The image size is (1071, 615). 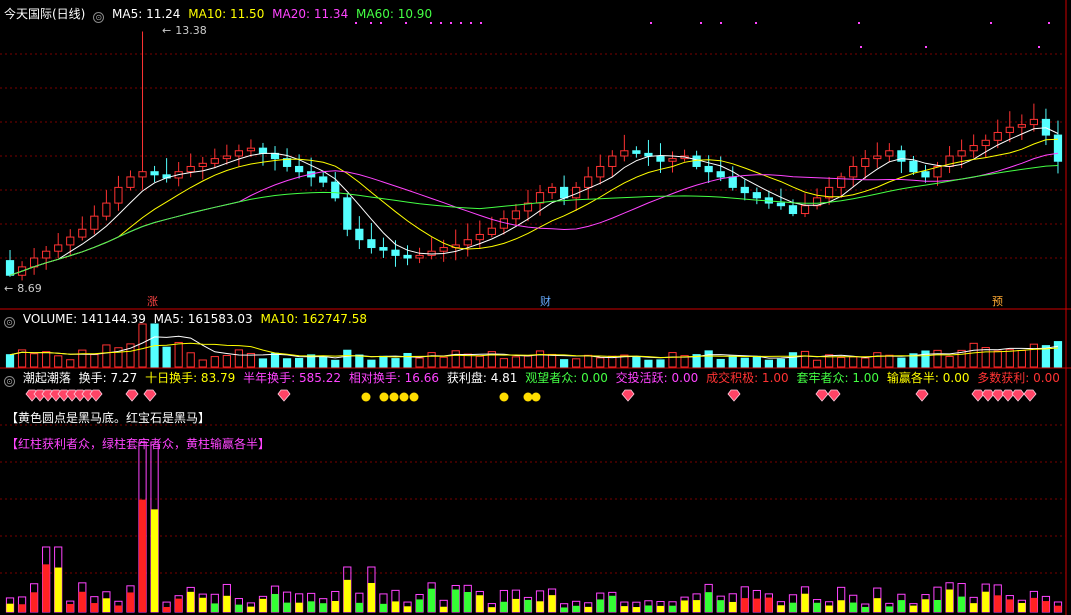 What do you see at coordinates (314, 319) in the screenshot?
I see `volume-ma10: MA10: 162747.58` at bounding box center [314, 319].